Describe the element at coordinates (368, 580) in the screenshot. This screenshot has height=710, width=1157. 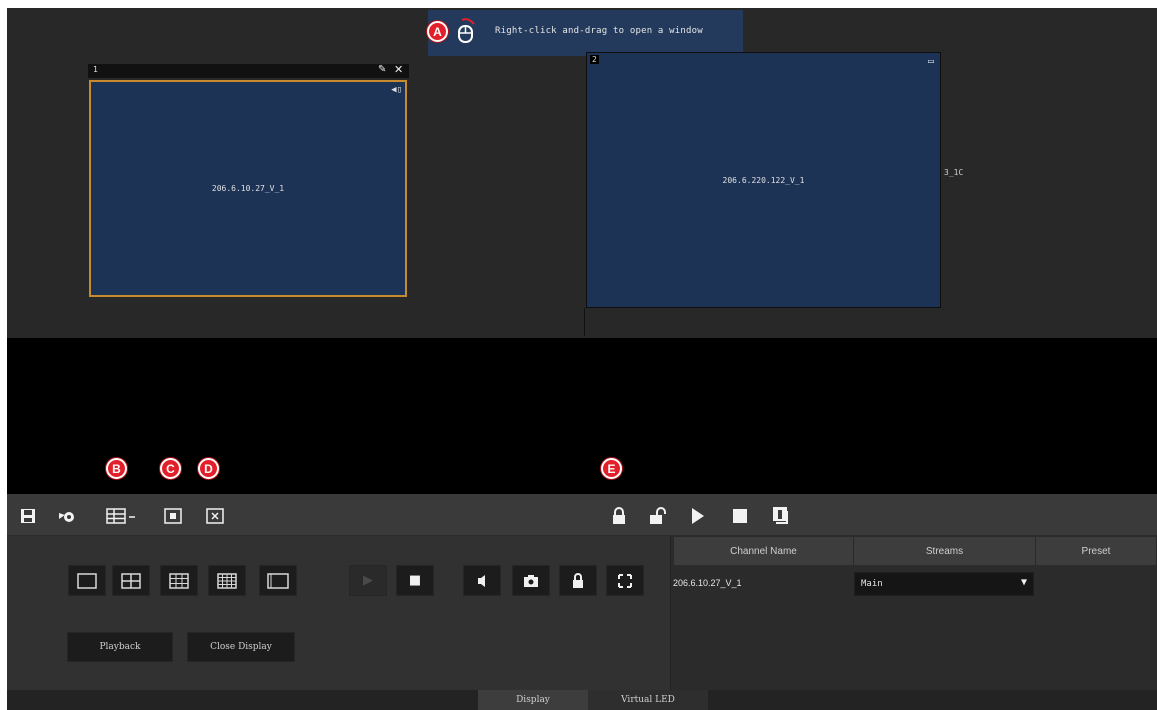
I see `playback-play-button: ▶` at that location.